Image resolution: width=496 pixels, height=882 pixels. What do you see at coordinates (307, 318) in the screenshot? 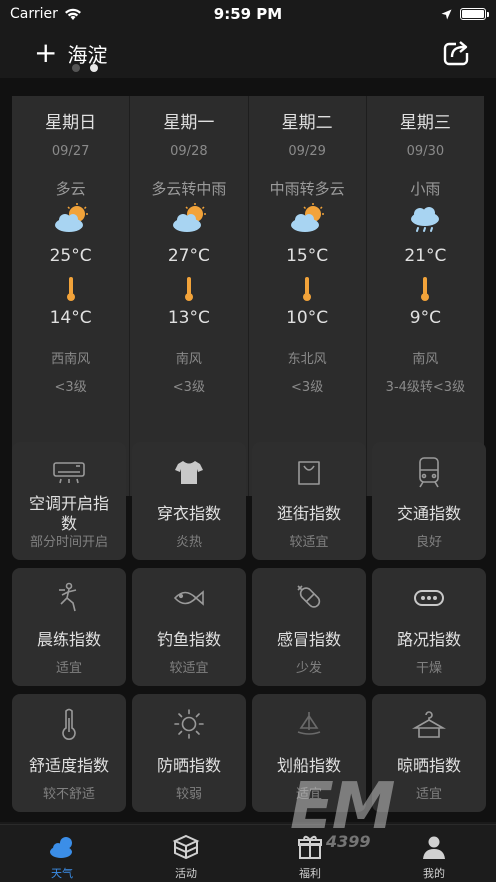
I see `temp-low: 10°C` at bounding box center [307, 318].